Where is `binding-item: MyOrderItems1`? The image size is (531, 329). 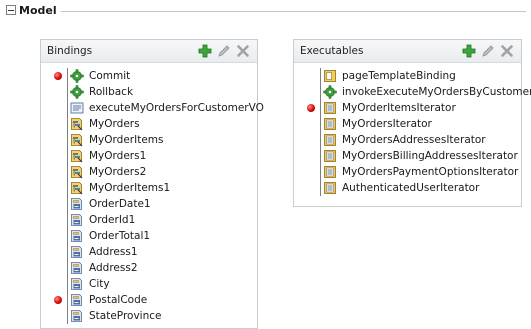 binding-item: MyOrderItems1 is located at coordinates (166, 188).